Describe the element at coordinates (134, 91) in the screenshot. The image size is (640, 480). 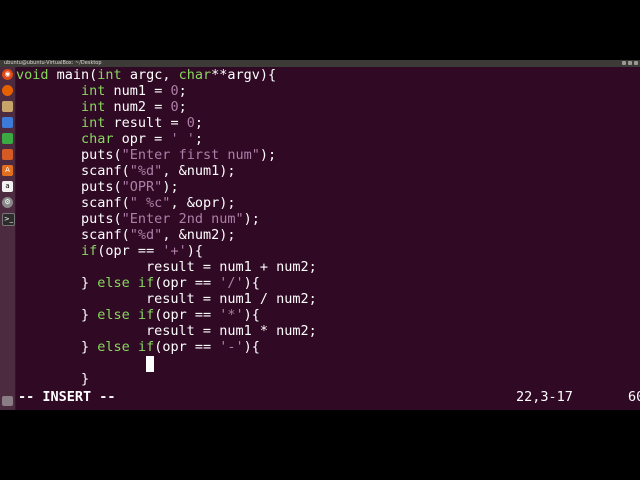
I see `code-line-2: int num1 = 0;` at that location.